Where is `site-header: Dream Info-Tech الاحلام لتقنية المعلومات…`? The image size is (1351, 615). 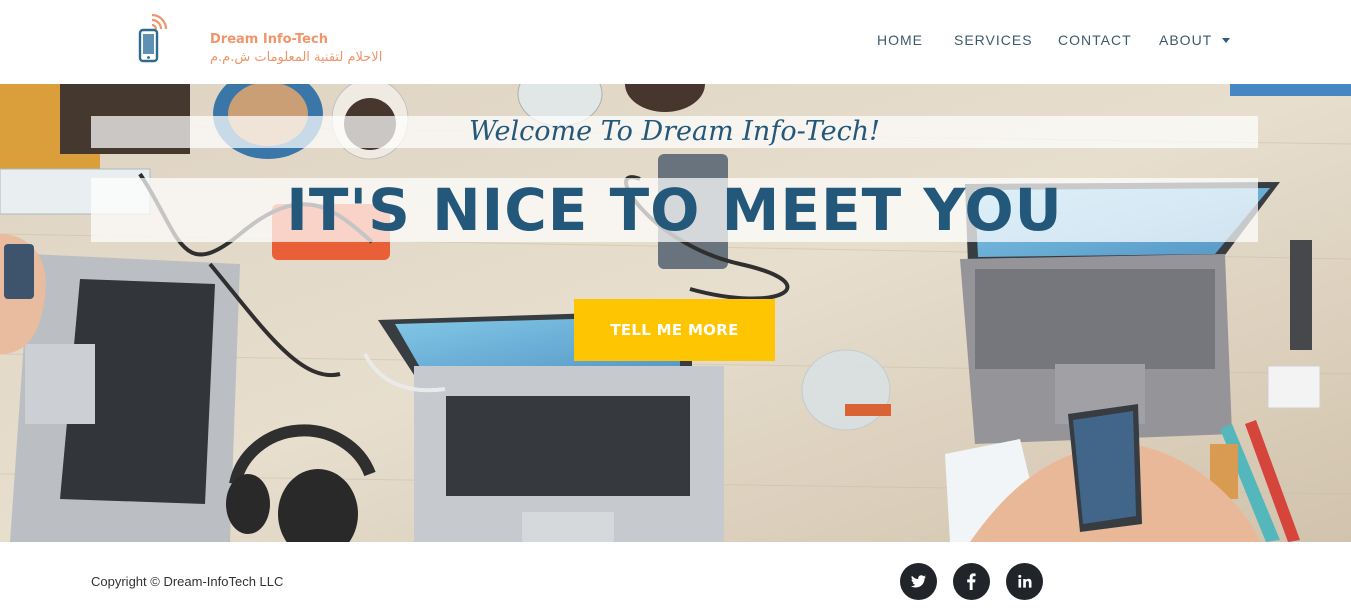
site-header: Dream Info-Tech الاحلام لتقنية المعلومات… is located at coordinates (675, 42).